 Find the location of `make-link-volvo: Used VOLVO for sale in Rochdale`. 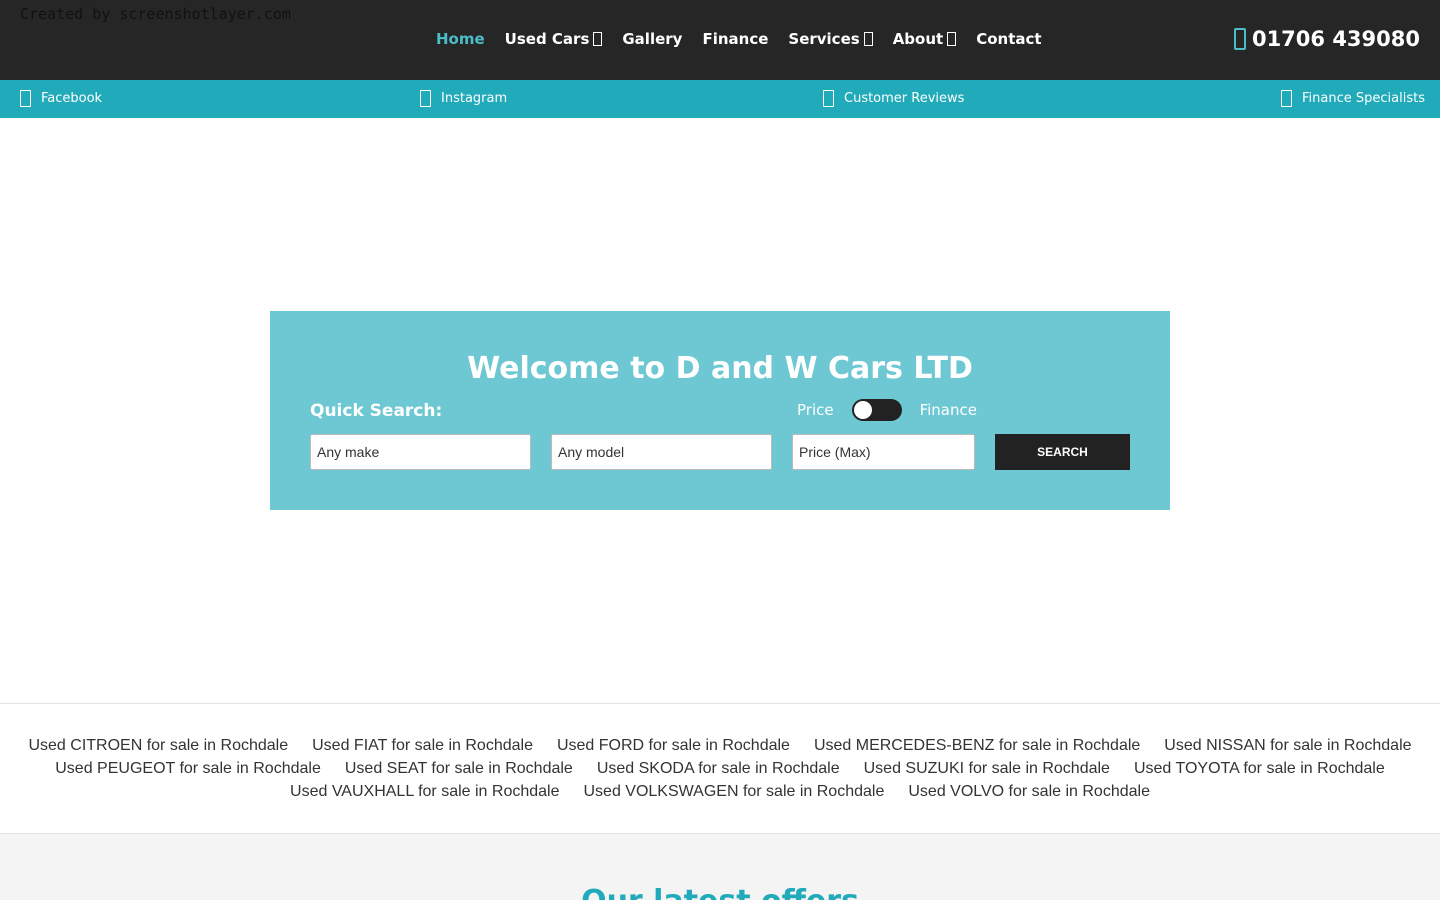

make-link-volvo: Used VOLVO for sale in Rochdale is located at coordinates (1029, 794).